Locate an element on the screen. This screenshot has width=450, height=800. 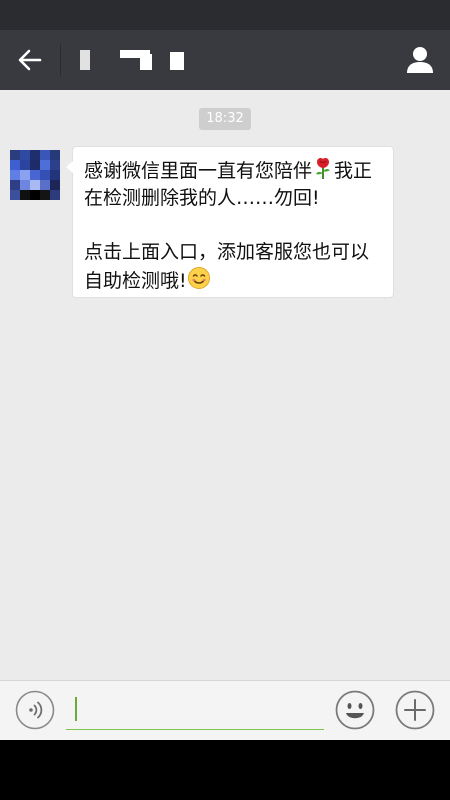
arrow-left-icon is located at coordinates (30, 60).